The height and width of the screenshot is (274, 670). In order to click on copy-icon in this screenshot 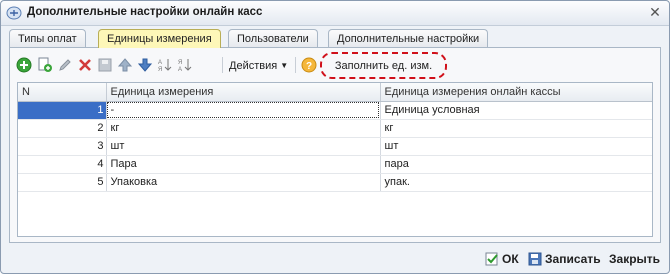, I will do `click(45, 65)`.